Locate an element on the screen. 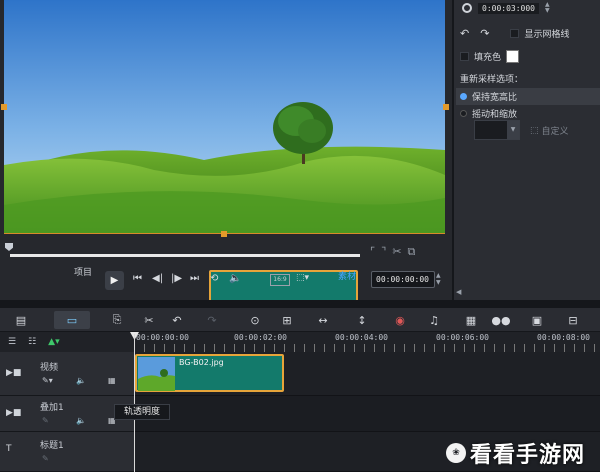 The image size is (600, 472). ripple-icon: ▦ is located at coordinates (112, 380).